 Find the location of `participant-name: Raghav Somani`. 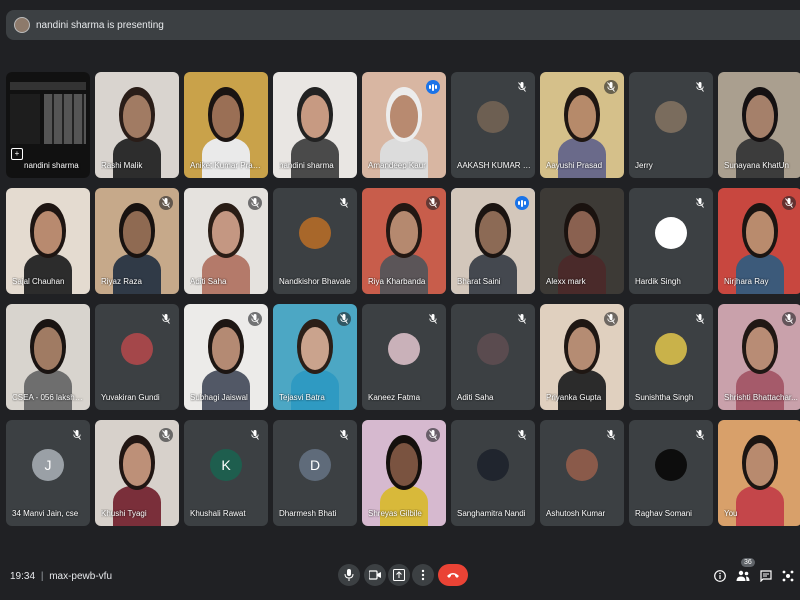

participant-name: Raghav Somani is located at coordinates (663, 513).